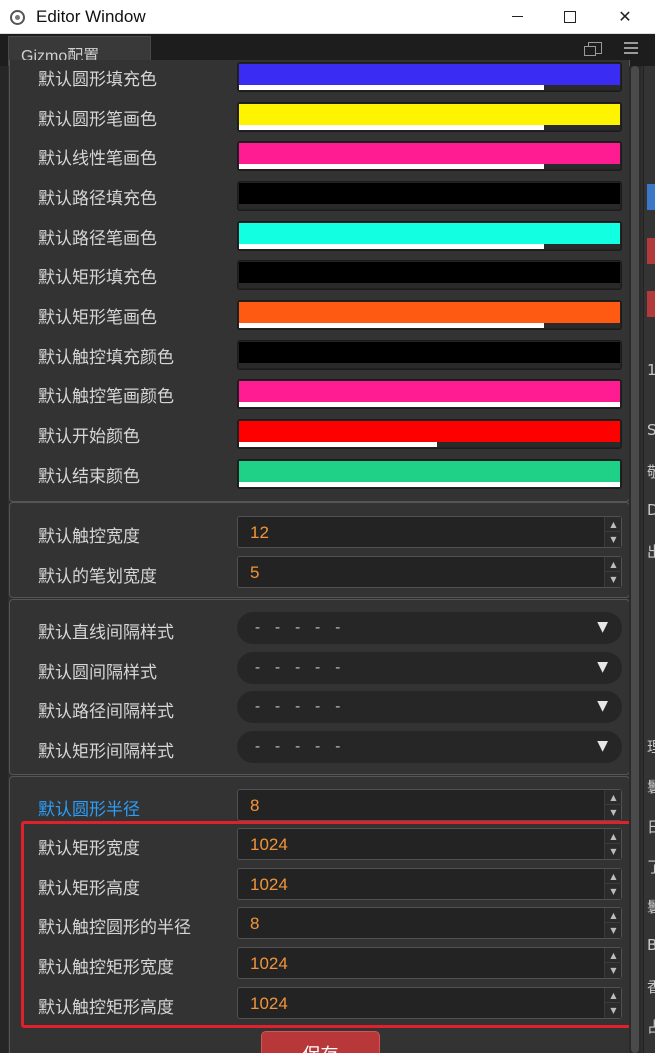  What do you see at coordinates (97, 577) in the screenshot?
I see `field-label: 默认的笔划宽度` at bounding box center [97, 577].